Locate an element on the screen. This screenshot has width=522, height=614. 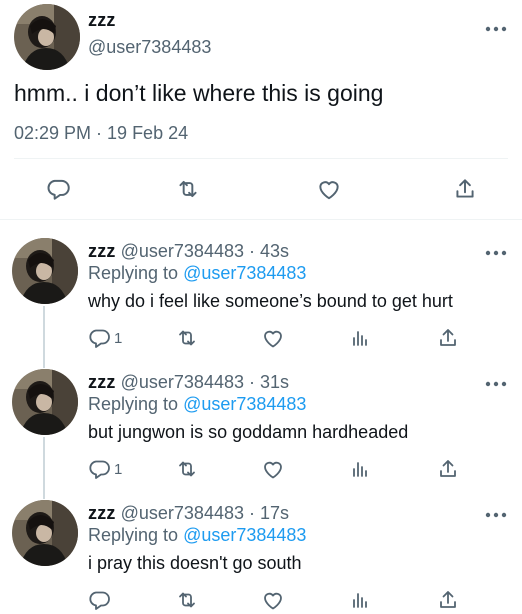
tweet-text: hmm.. i don’t like where this is going is located at coordinates (199, 93).